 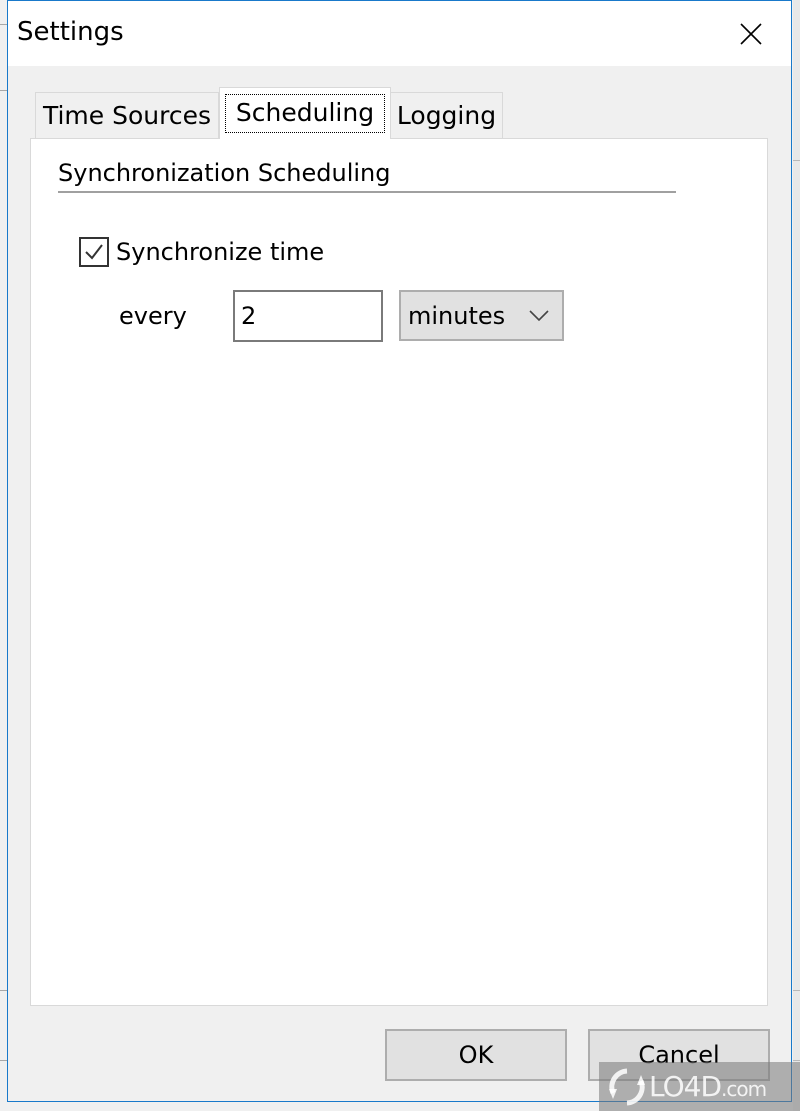 I want to click on tab-label: Time Sources, so click(x=127, y=115).